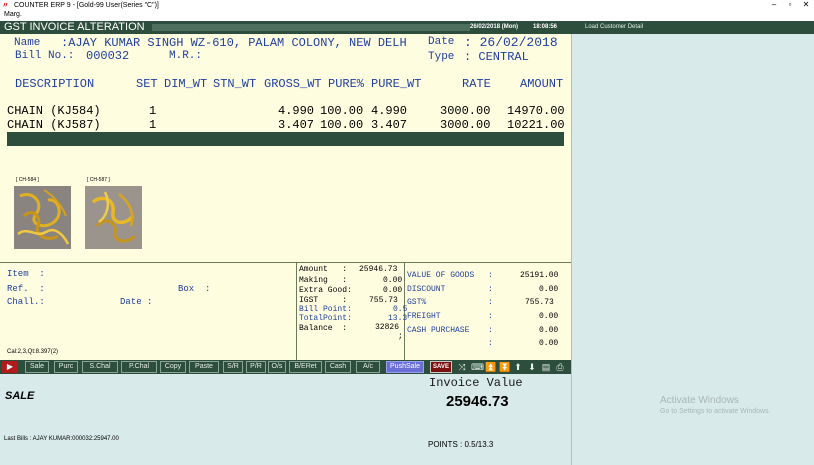  Describe the element at coordinates (368, 367) in the screenshot. I see `account-button: A/c` at that location.